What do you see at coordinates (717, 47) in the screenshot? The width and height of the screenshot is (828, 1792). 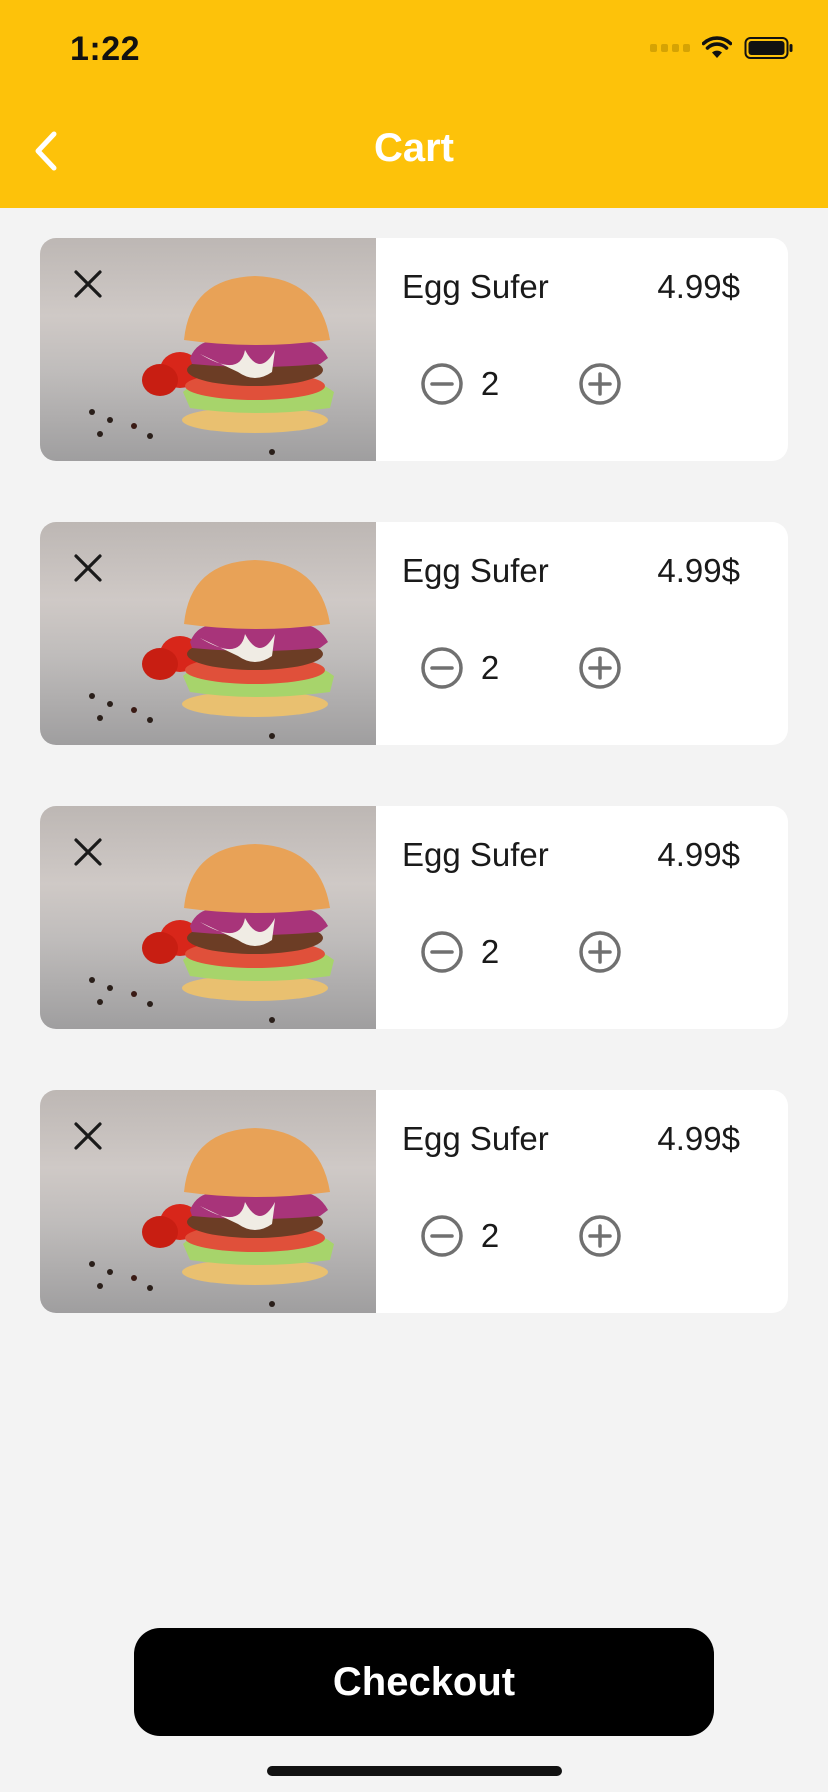 I see `wifi-icon` at bounding box center [717, 47].